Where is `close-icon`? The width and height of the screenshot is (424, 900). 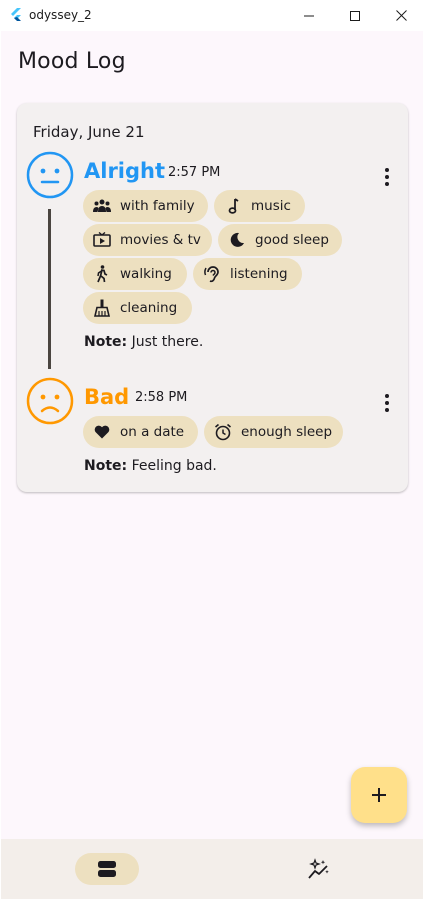
close-icon is located at coordinates (401, 15).